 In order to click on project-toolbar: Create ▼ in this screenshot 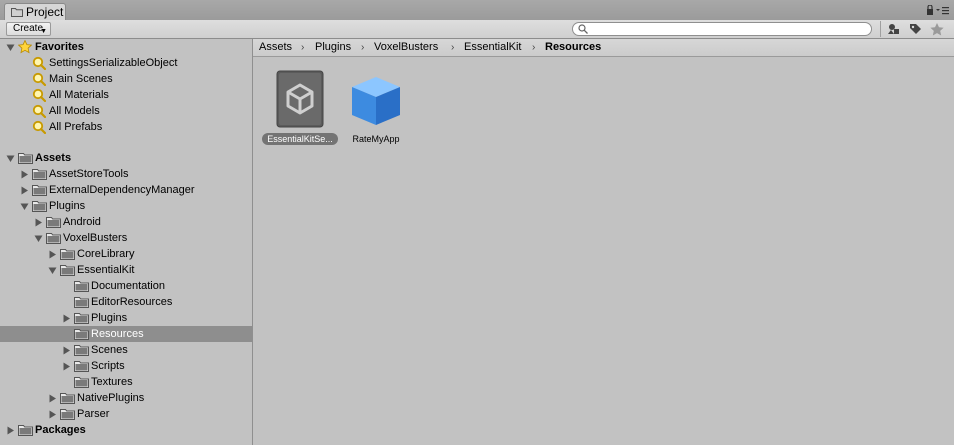, I will do `click(477, 29)`.